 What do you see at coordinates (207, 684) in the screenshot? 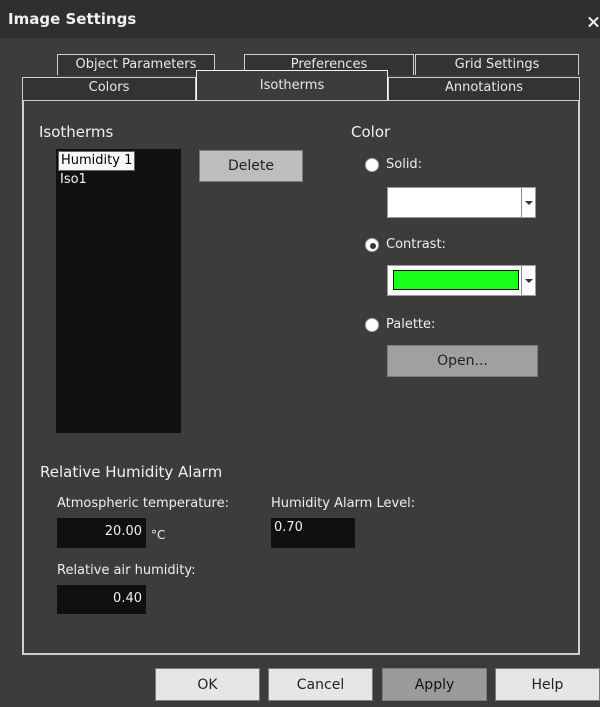
I see `ok-button: OK` at bounding box center [207, 684].